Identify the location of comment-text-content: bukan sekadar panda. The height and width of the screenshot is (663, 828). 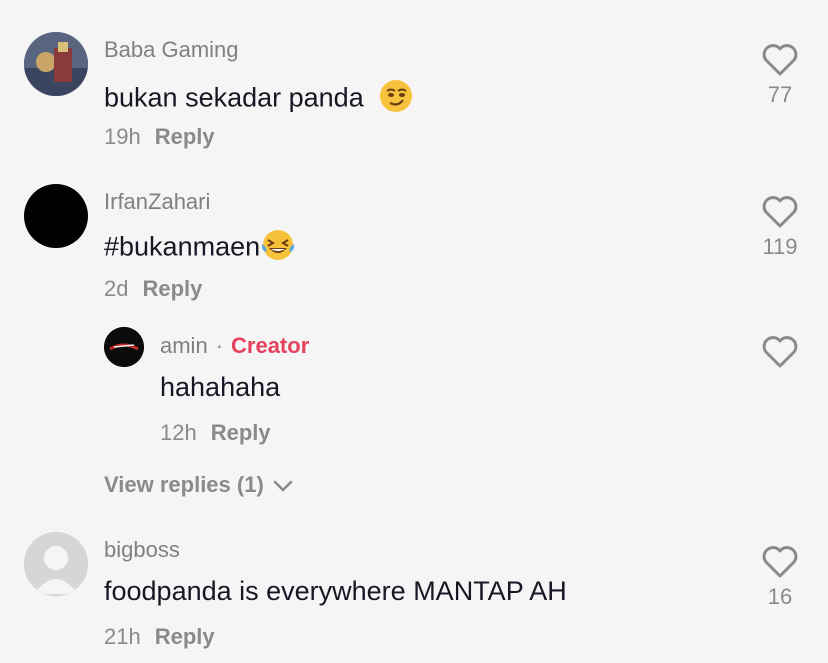
(234, 97).